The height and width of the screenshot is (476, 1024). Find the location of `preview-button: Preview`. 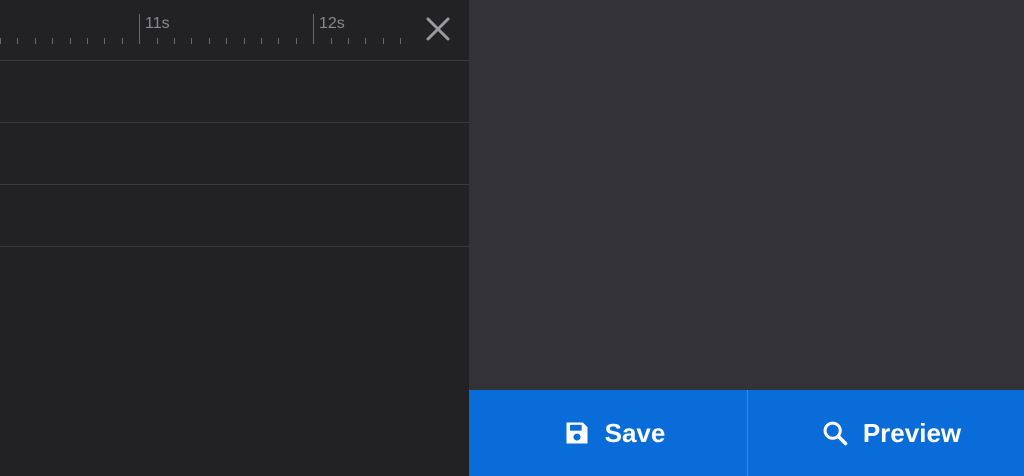

preview-button: Preview is located at coordinates (886, 433).